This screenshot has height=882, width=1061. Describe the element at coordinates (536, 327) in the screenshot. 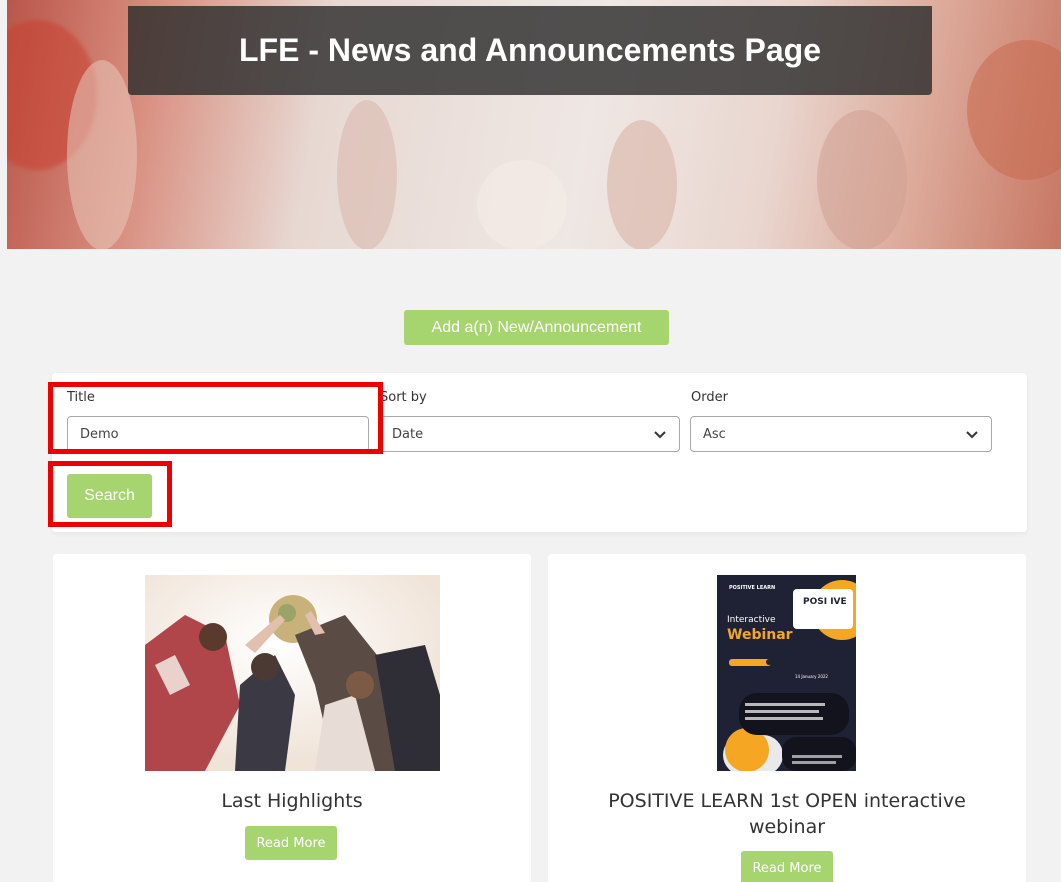

I see `add-announcement-button: Add a(n) New/Announcement` at that location.